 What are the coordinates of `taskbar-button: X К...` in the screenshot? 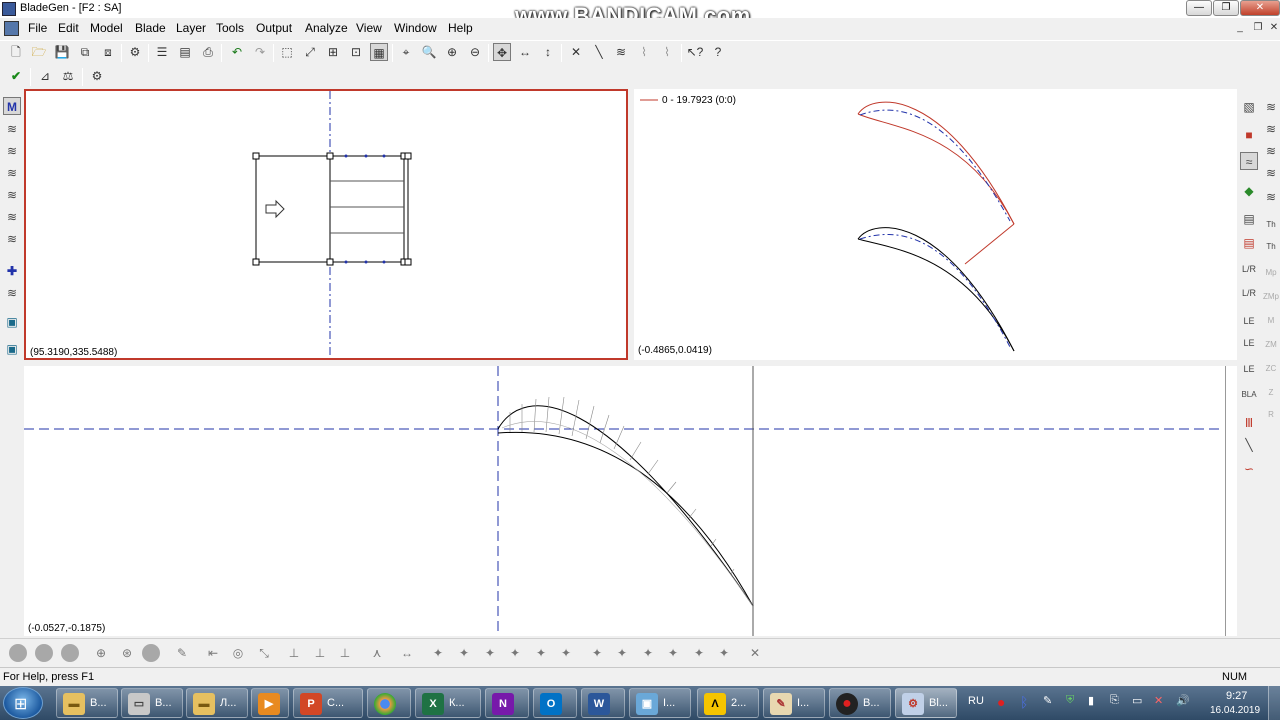 It's located at (448, 703).